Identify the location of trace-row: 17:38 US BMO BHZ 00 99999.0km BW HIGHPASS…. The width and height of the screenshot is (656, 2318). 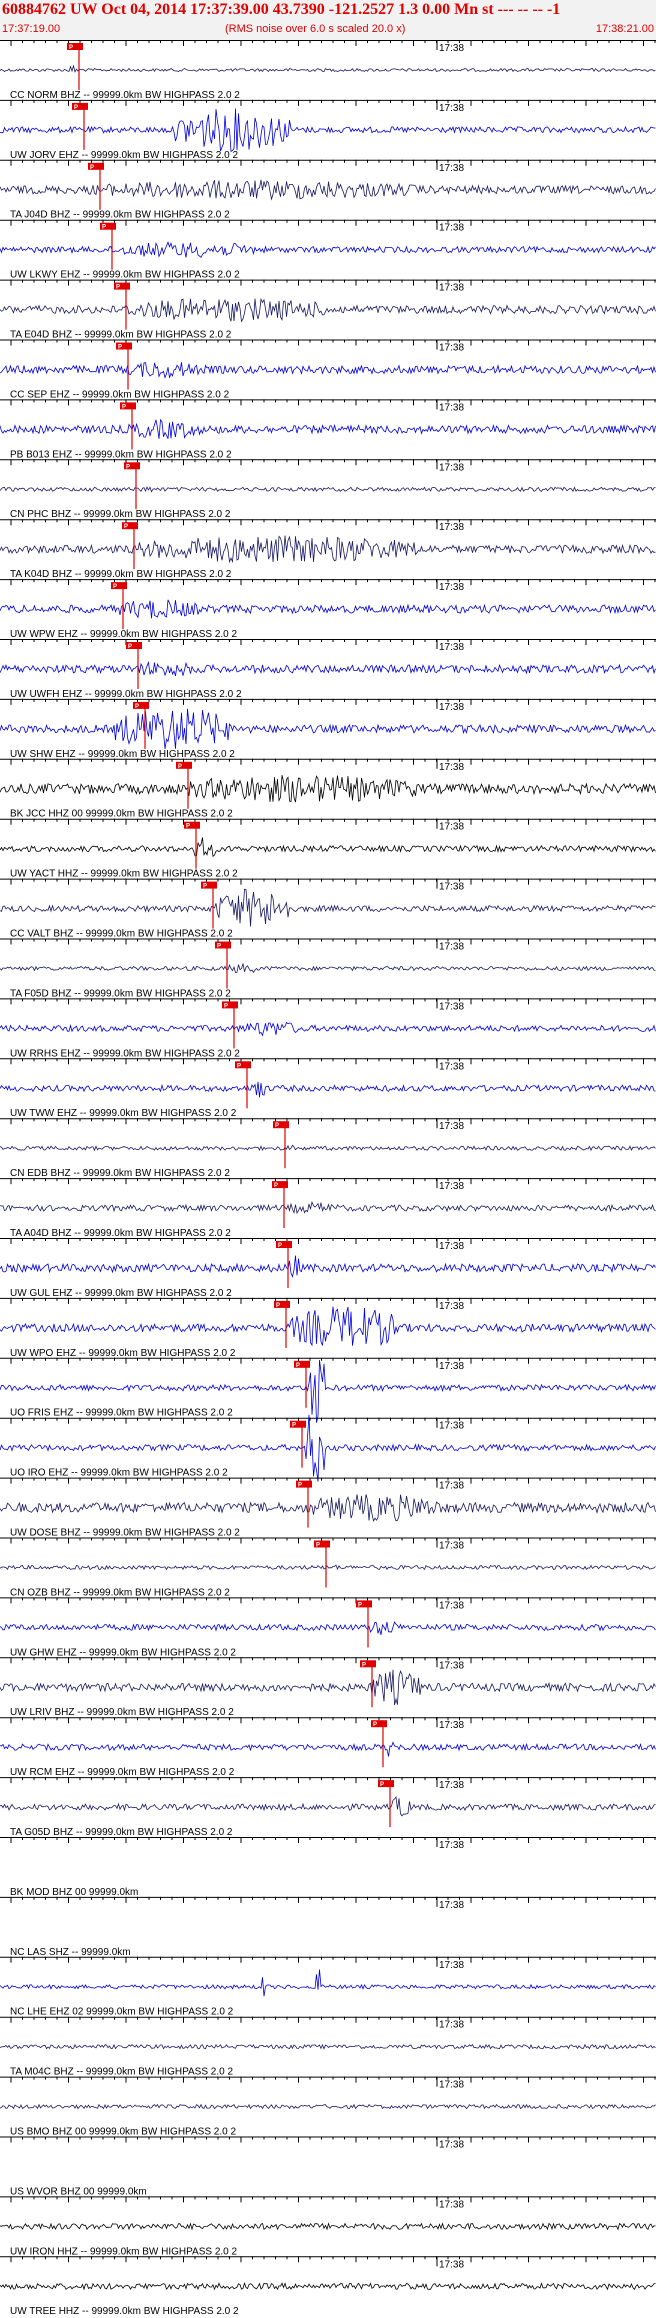
(328, 2107).